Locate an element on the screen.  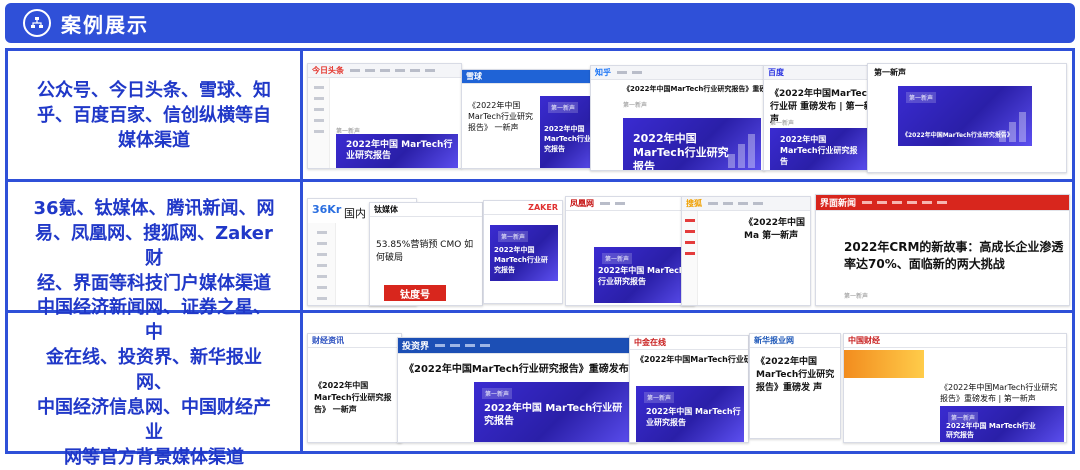
article-title: 53.85%营销预 CMO 如何破局 is located at coordinates (425, 251).